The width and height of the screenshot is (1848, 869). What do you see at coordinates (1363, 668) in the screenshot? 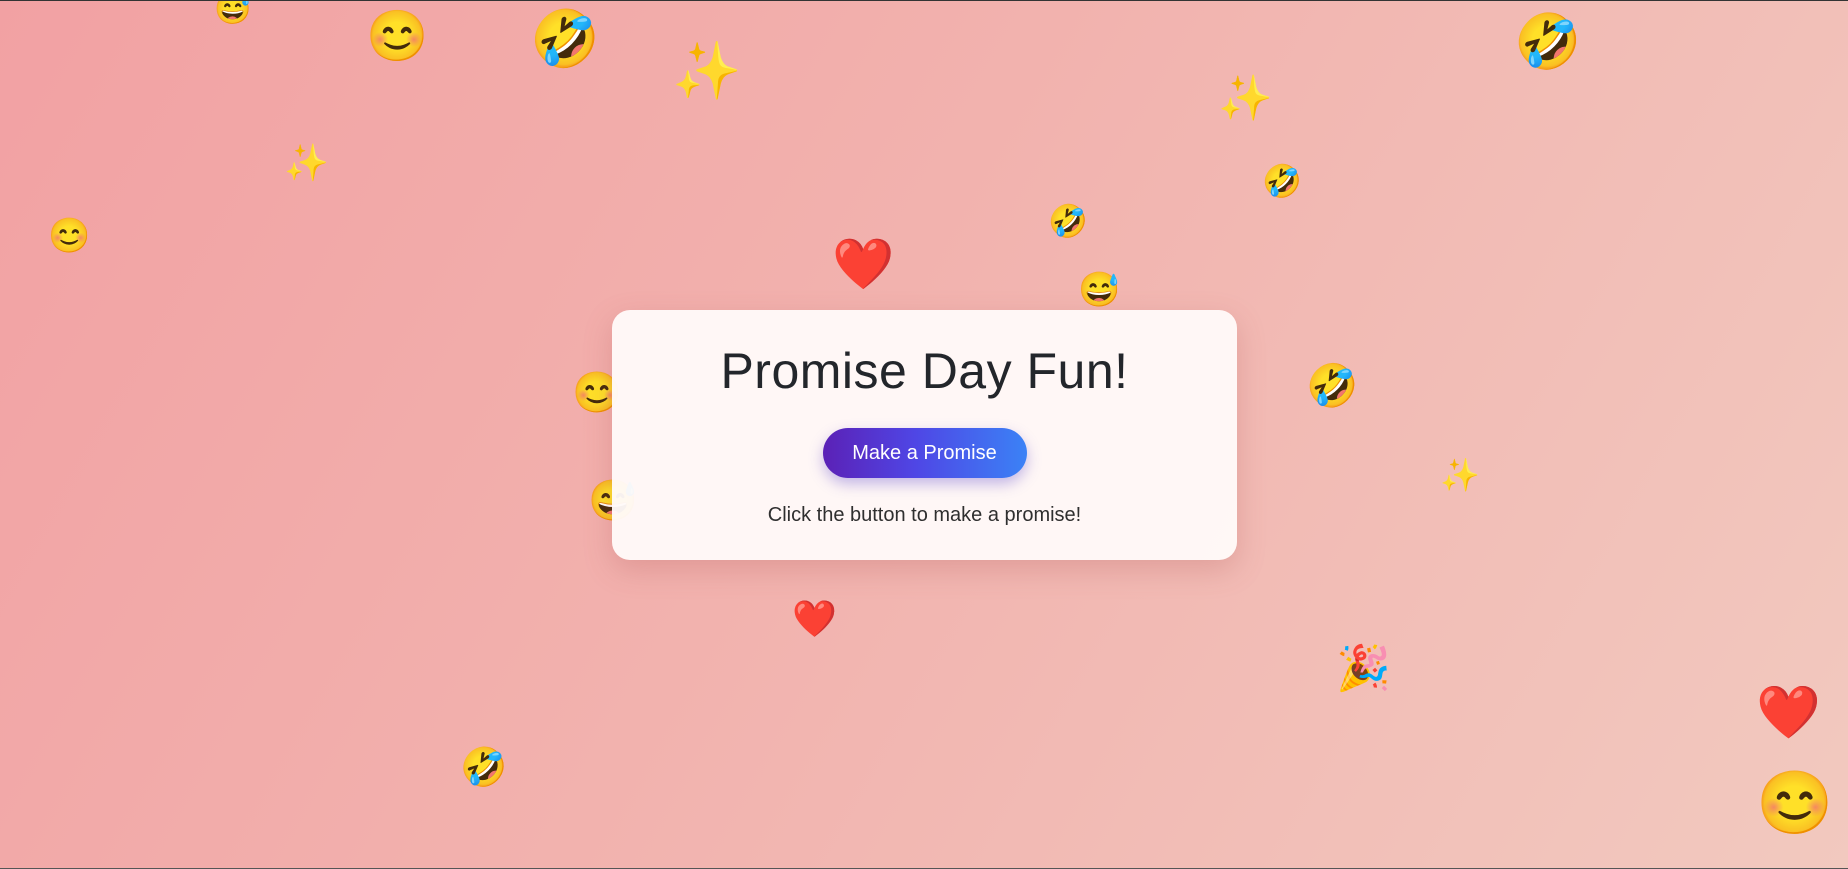
I see `party-popper-icon: 🎉` at bounding box center [1363, 668].